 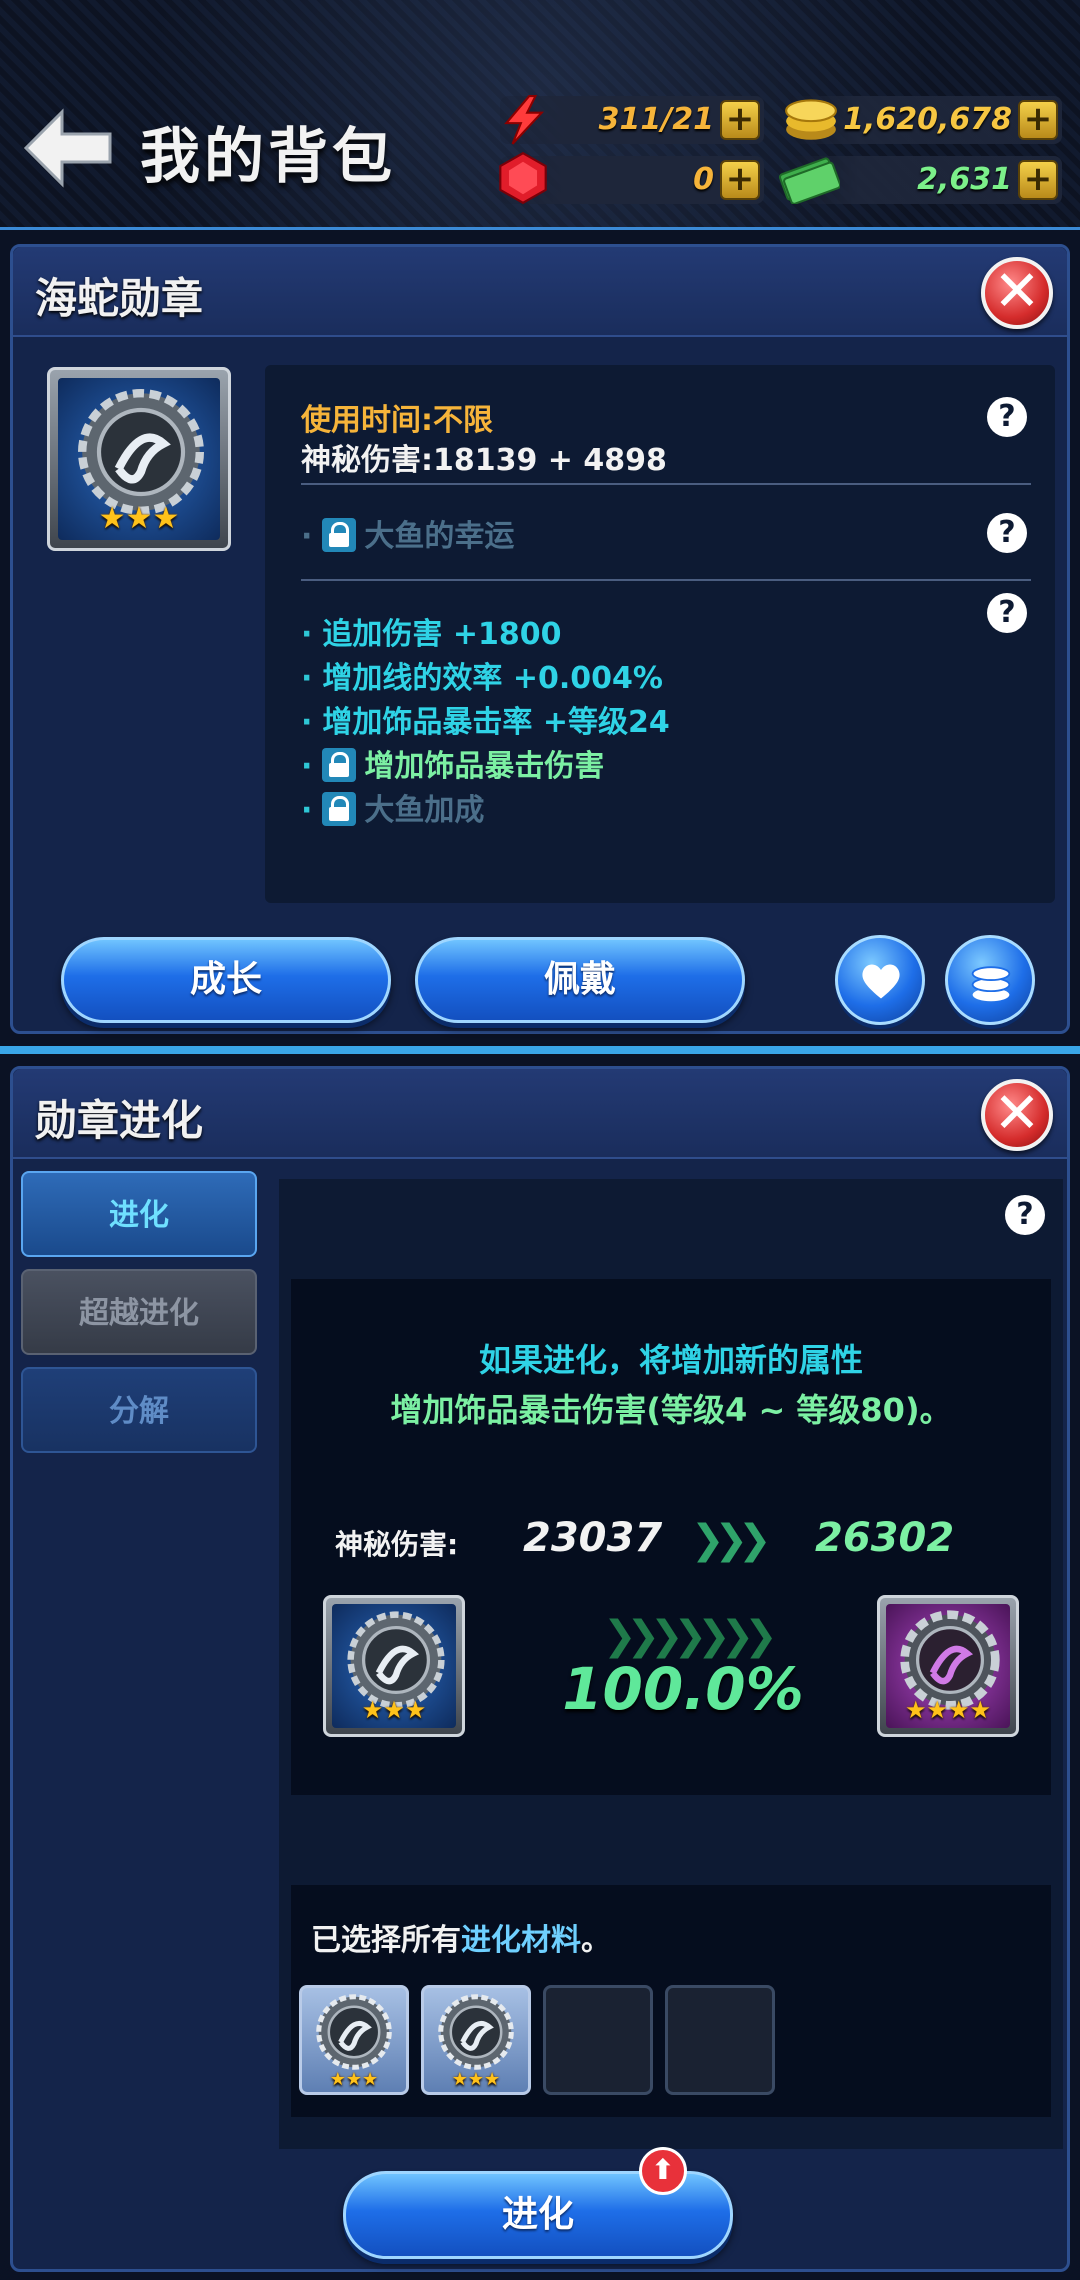 I want to click on heart-icon, so click(x=881, y=981).